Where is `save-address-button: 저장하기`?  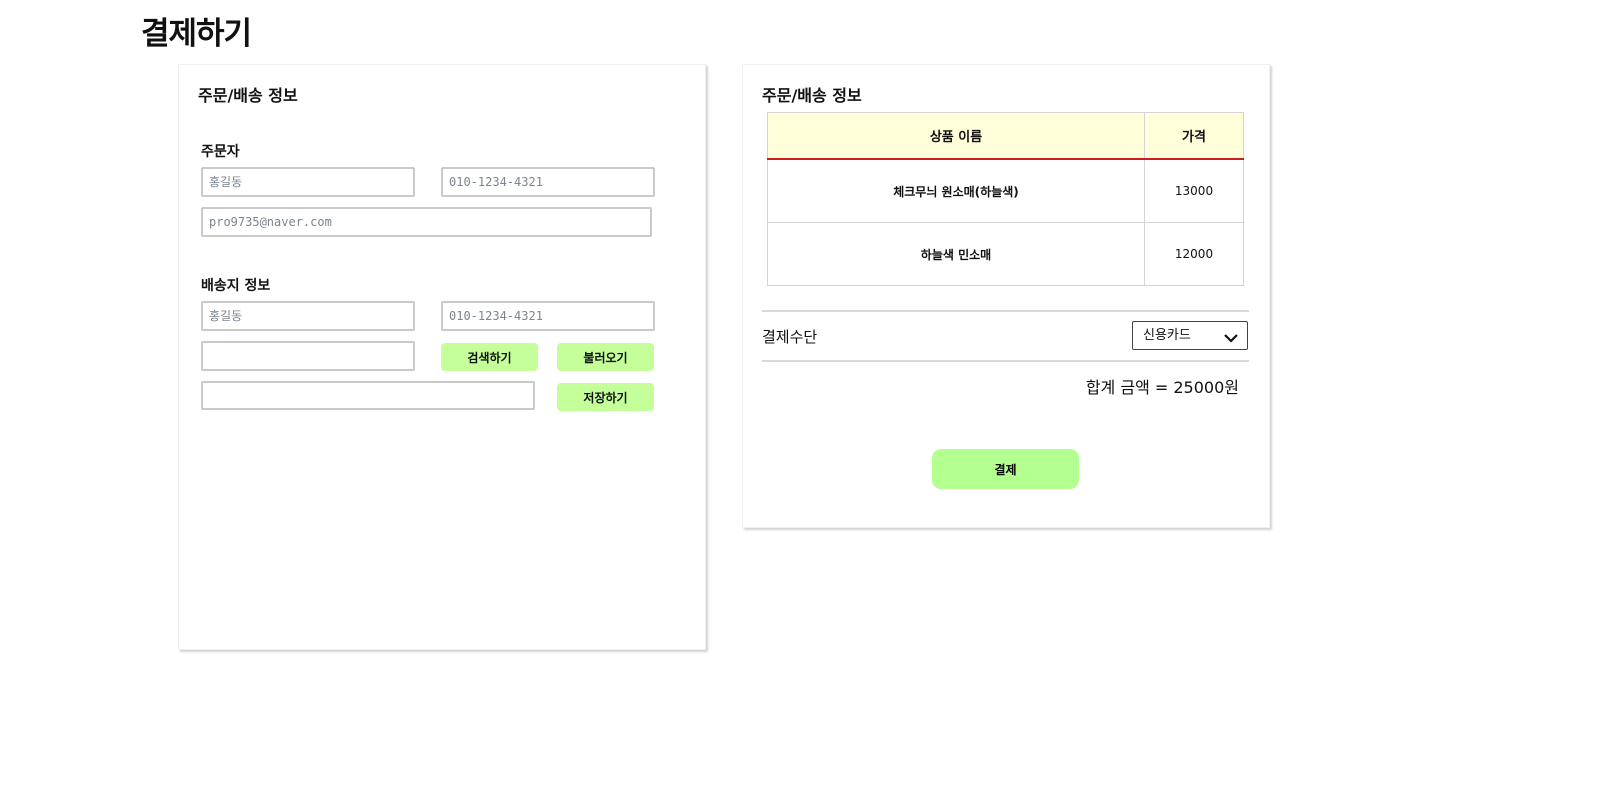
save-address-button: 저장하기 is located at coordinates (605, 397).